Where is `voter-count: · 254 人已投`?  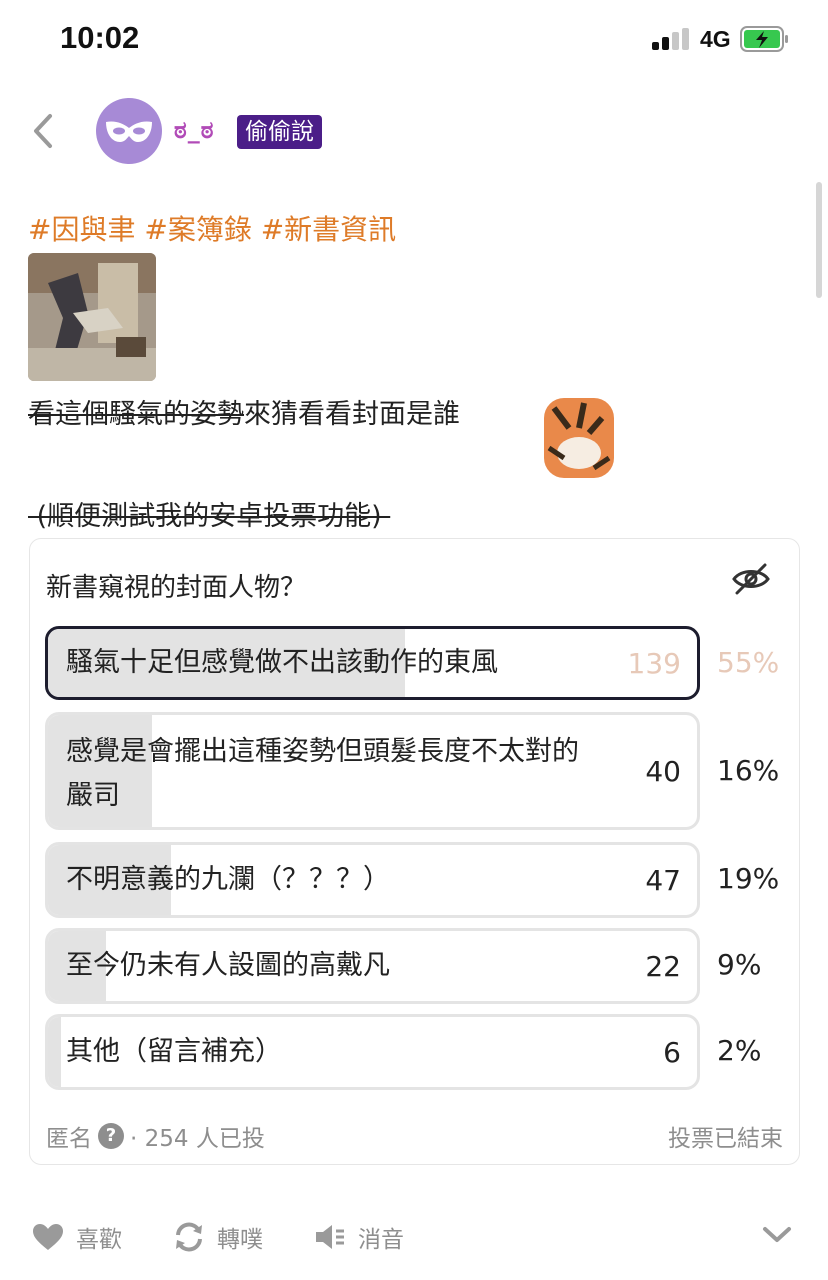
voter-count: · 254 人已投 is located at coordinates (197, 1139).